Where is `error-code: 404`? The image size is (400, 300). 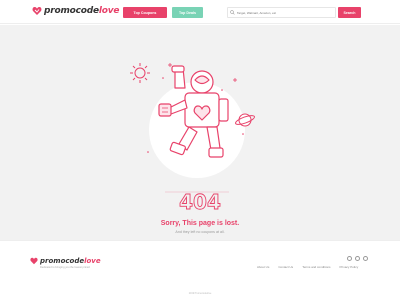
error-code: 404 is located at coordinates (200, 204).